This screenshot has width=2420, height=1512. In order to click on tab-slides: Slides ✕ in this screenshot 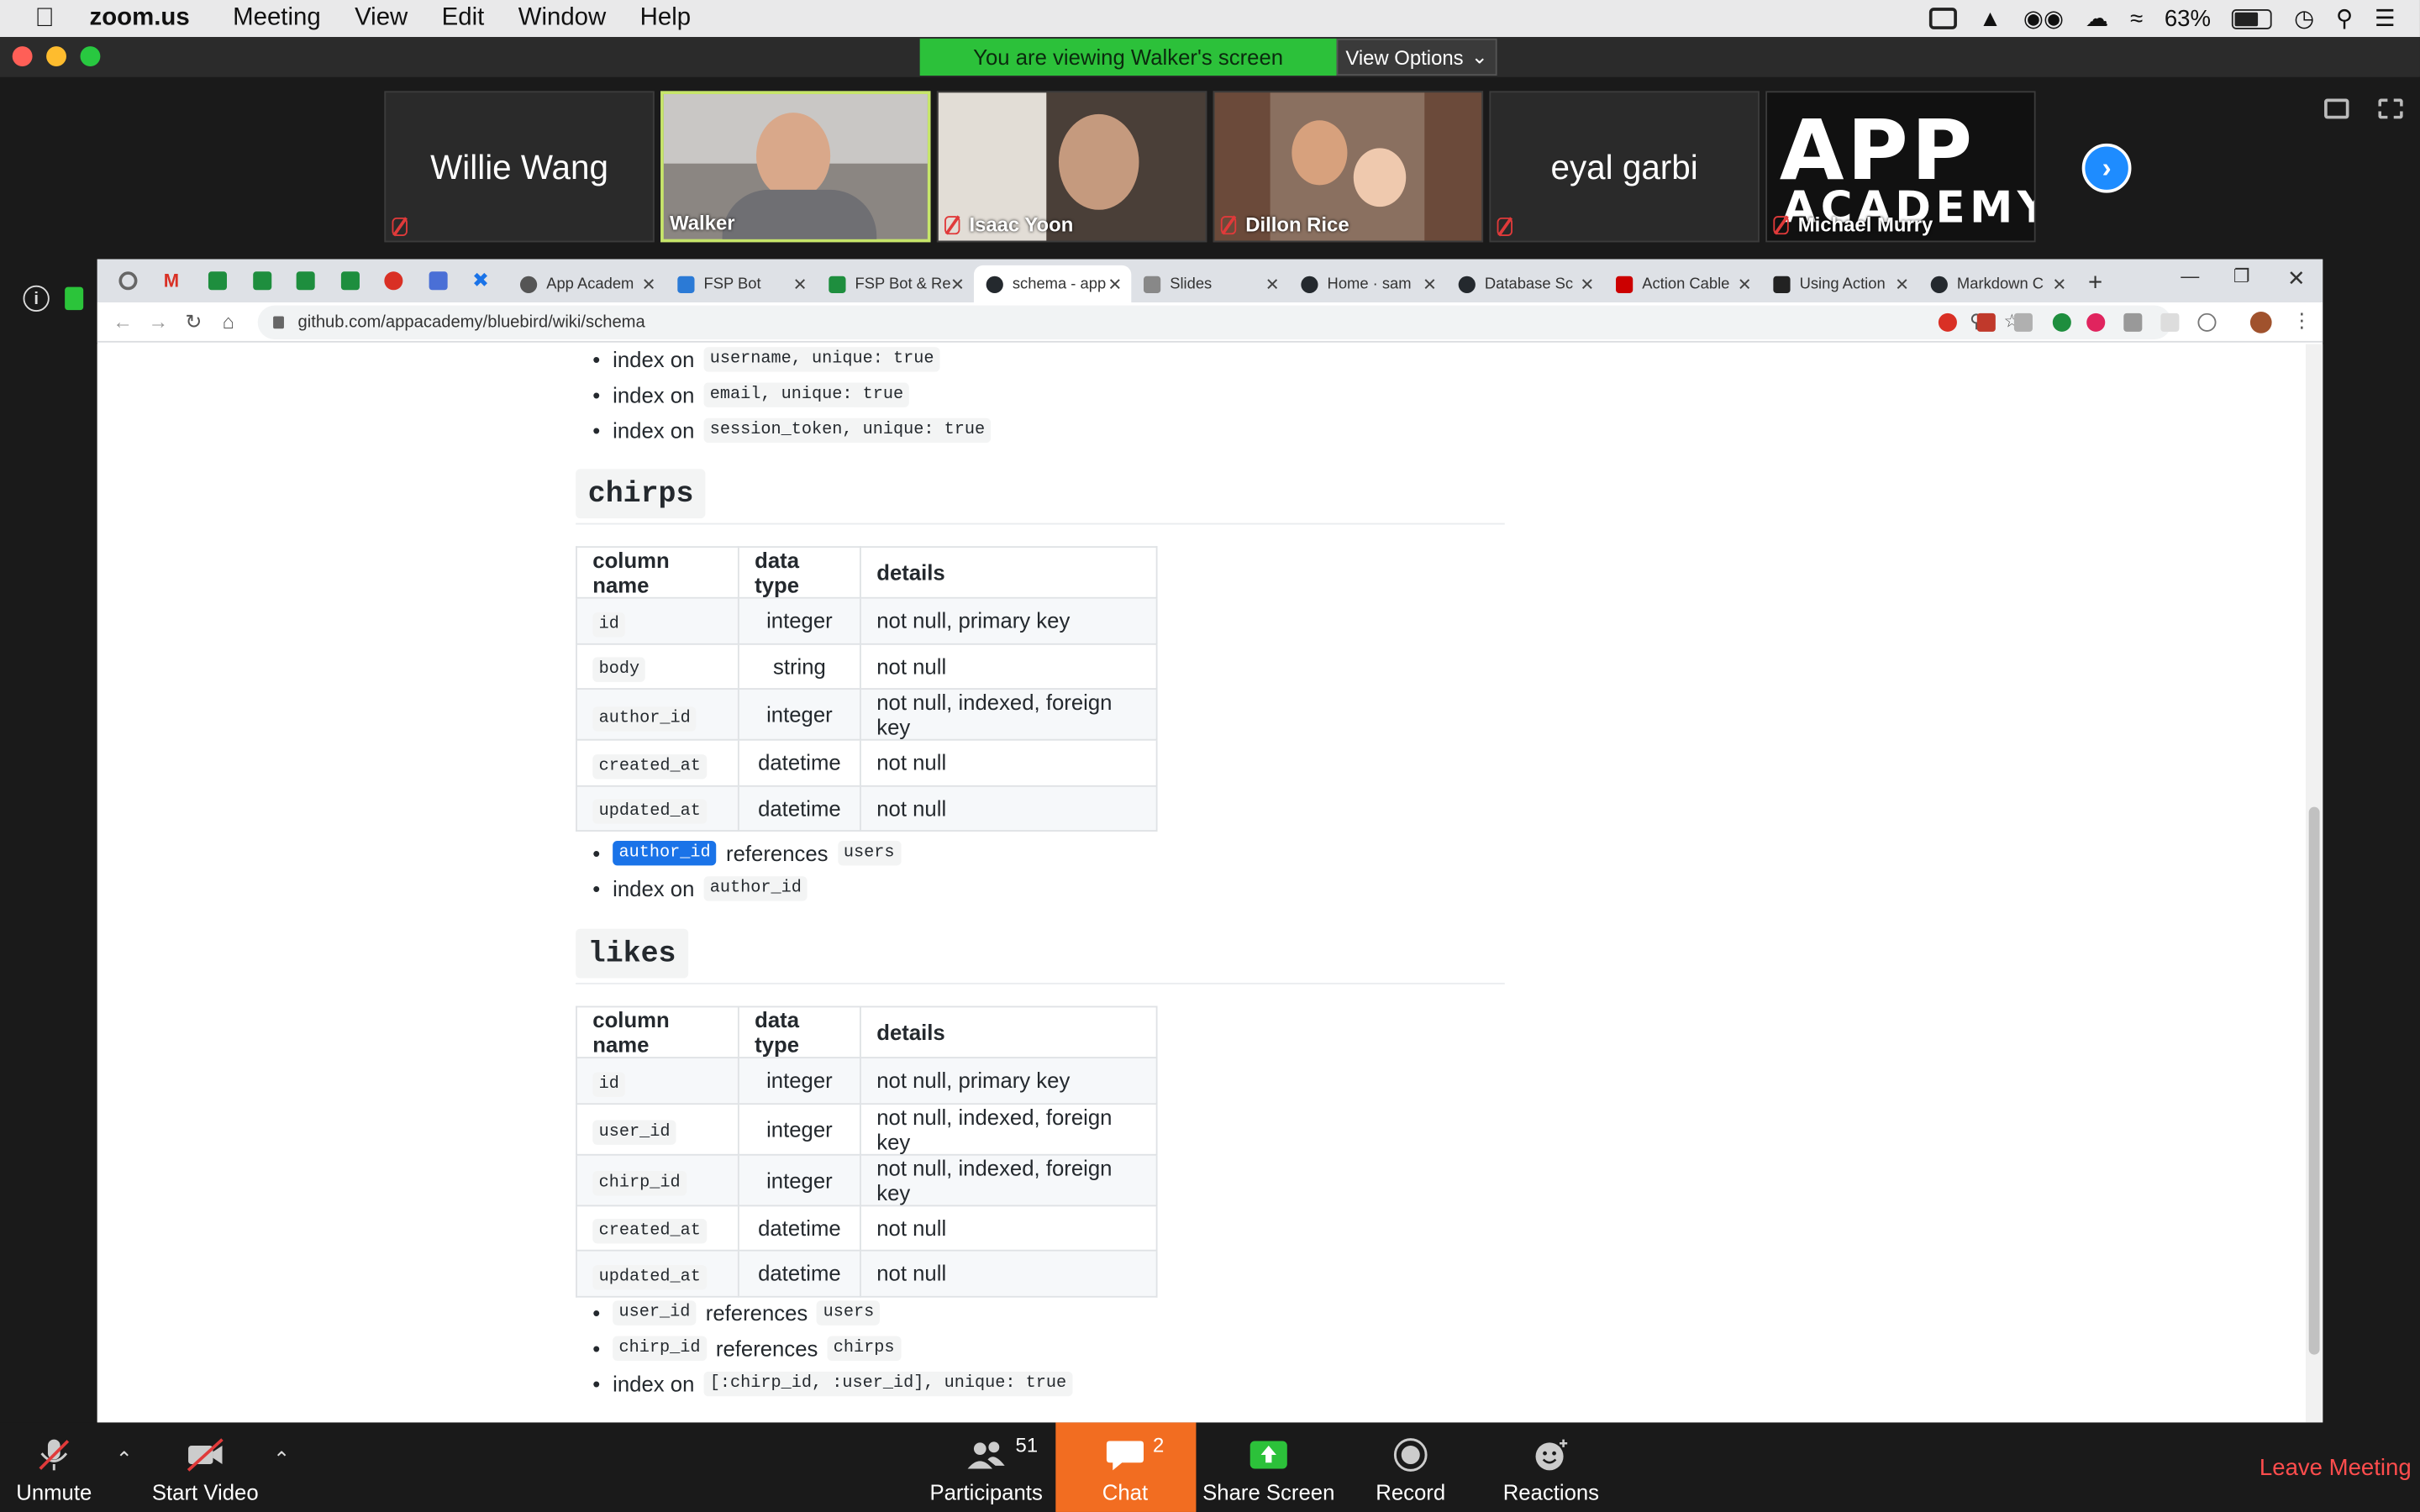, I will do `click(1209, 283)`.